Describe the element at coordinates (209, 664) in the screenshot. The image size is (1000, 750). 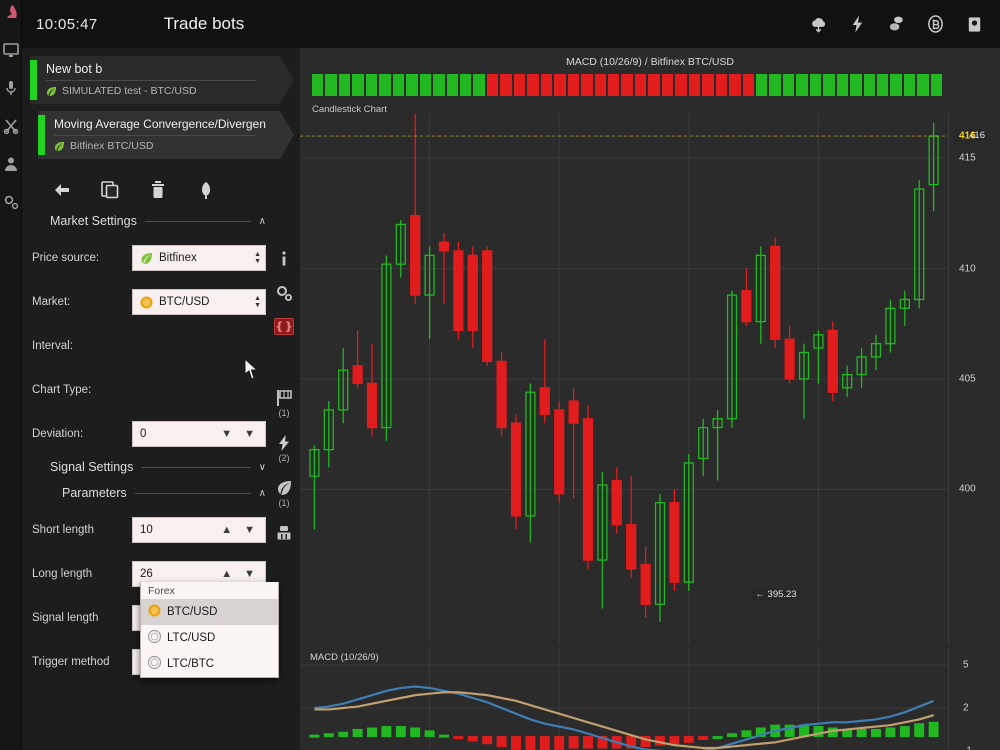
I see `dropdown-option-ltcbtc: LTC/BTC` at that location.